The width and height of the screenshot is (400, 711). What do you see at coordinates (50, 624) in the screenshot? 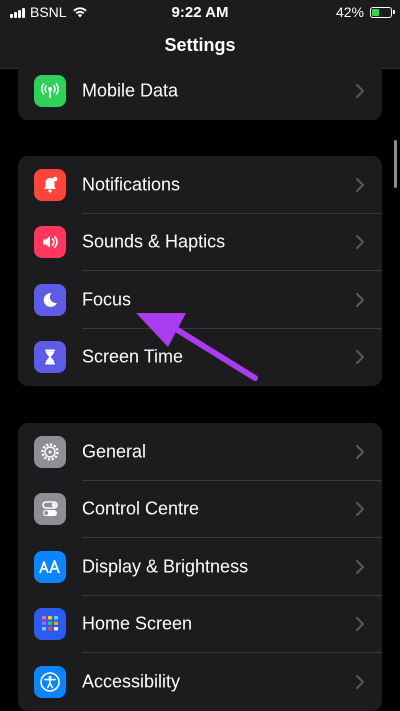
I see `app-grid-icon` at bounding box center [50, 624].